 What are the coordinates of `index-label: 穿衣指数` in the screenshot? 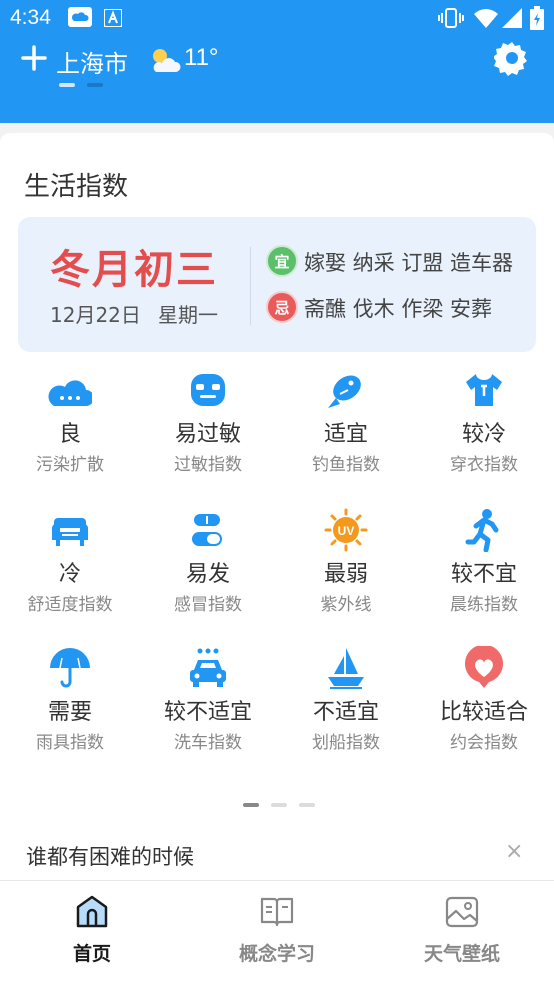 It's located at (484, 465).